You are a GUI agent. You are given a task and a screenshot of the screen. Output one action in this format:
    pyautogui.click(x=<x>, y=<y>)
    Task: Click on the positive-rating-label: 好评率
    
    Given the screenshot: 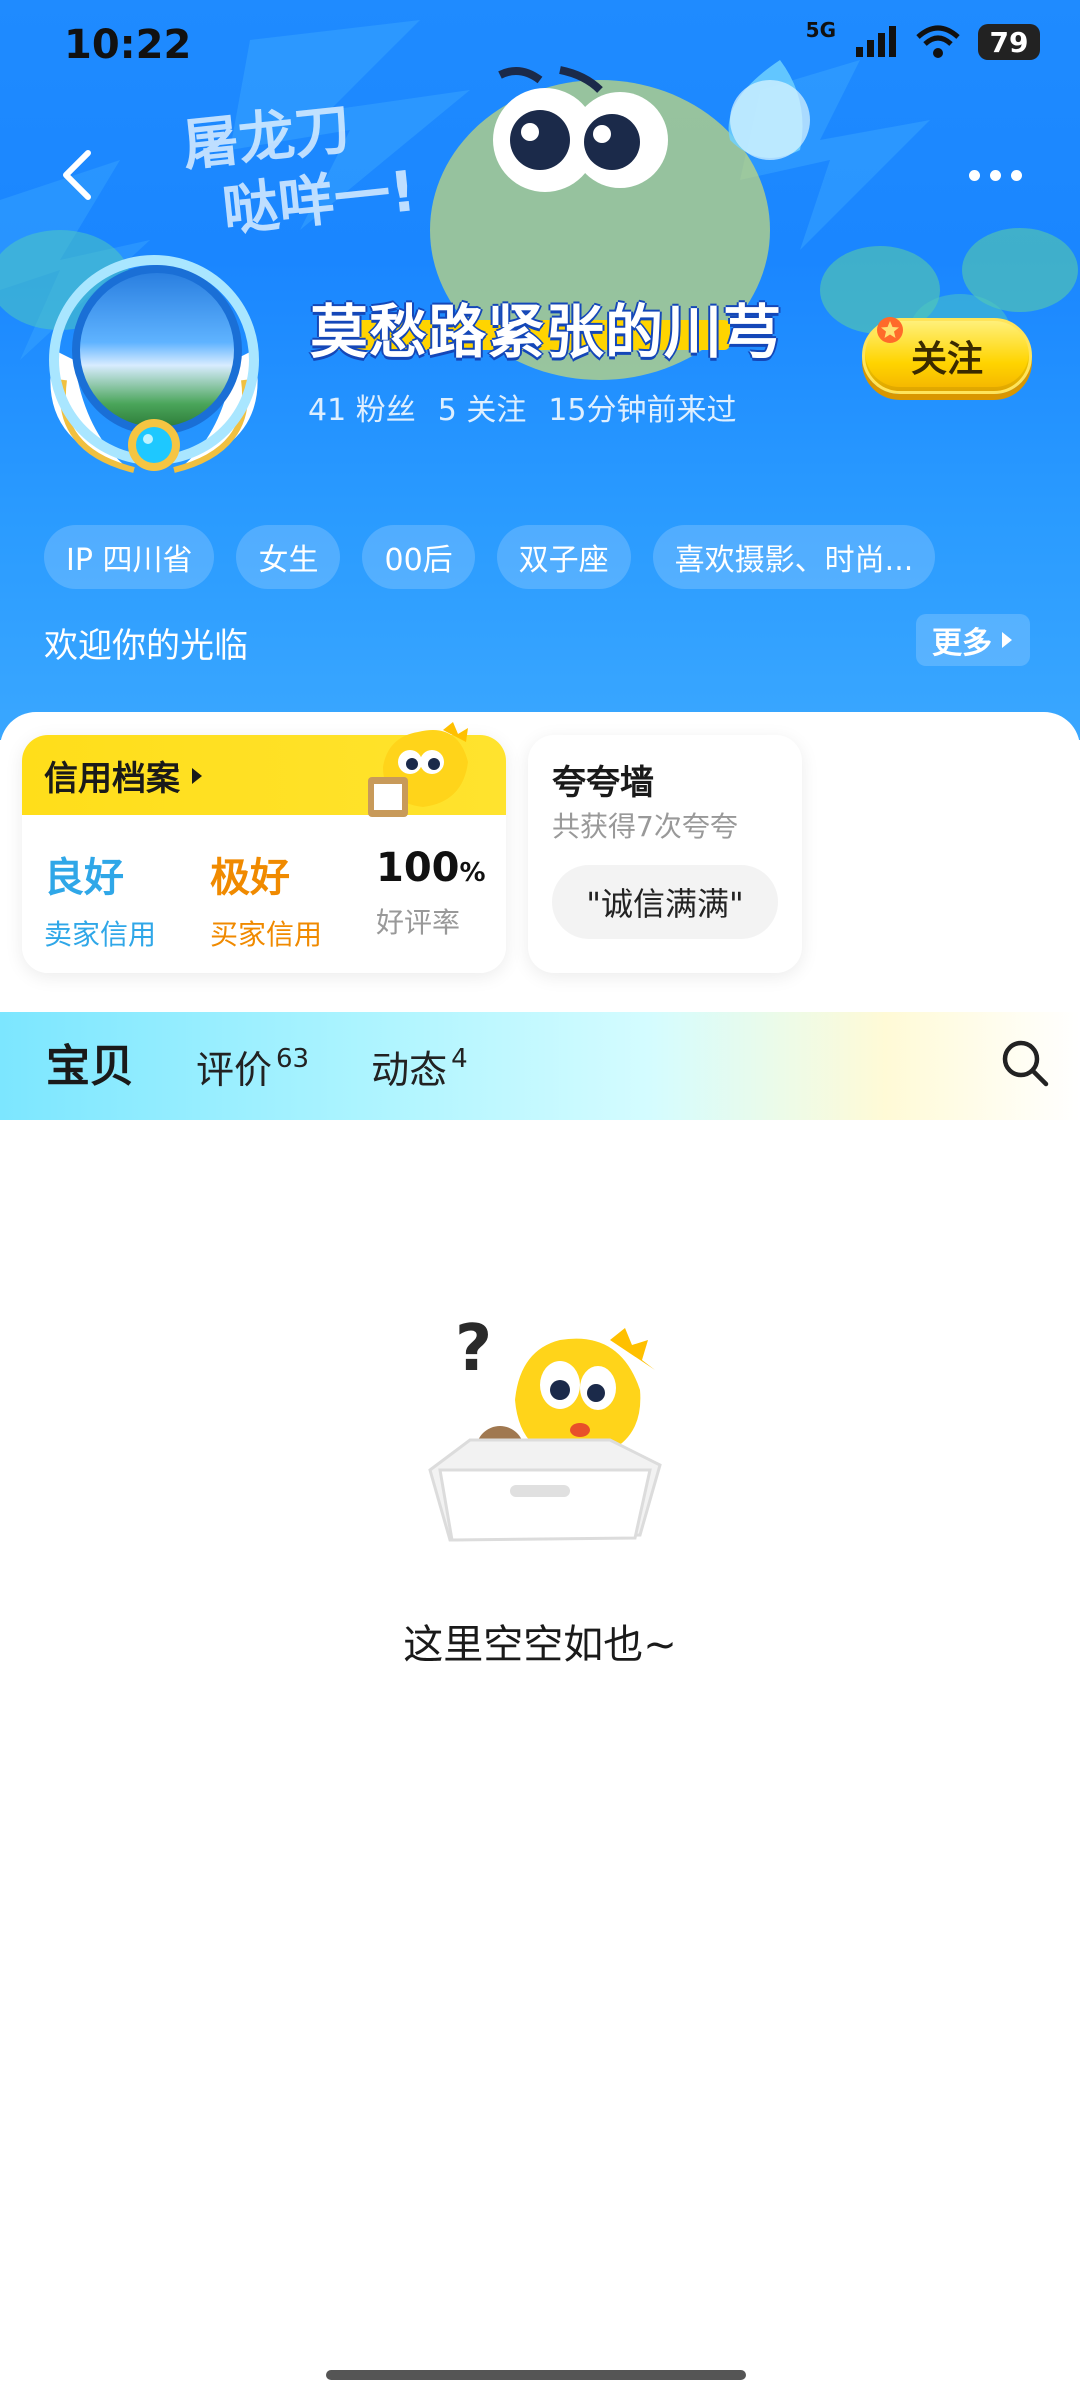 What is the action you would take?
    pyautogui.click(x=418, y=922)
    